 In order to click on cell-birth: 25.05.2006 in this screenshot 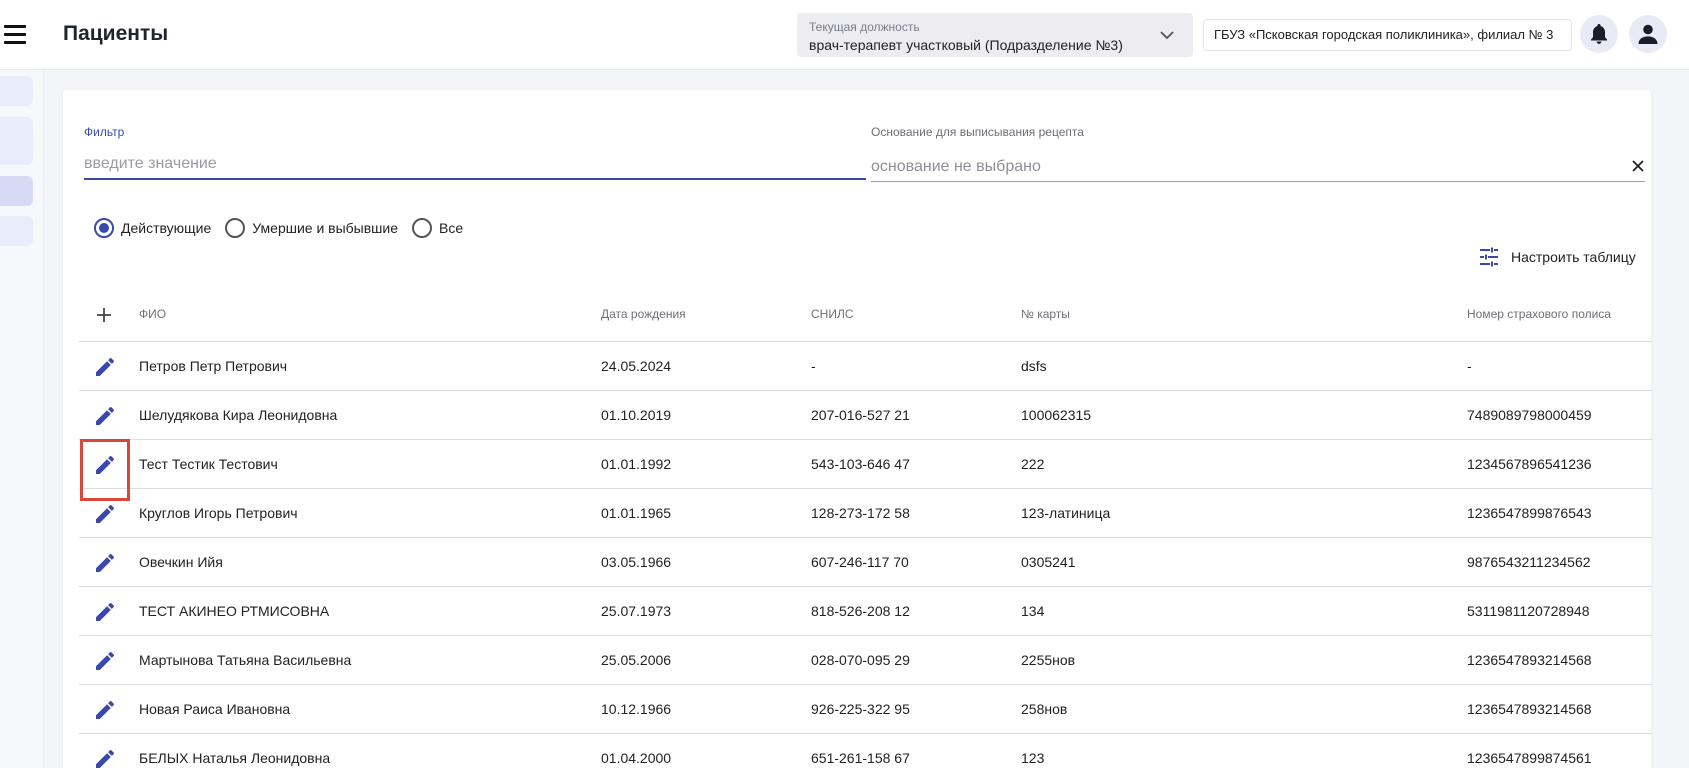, I will do `click(636, 660)`.